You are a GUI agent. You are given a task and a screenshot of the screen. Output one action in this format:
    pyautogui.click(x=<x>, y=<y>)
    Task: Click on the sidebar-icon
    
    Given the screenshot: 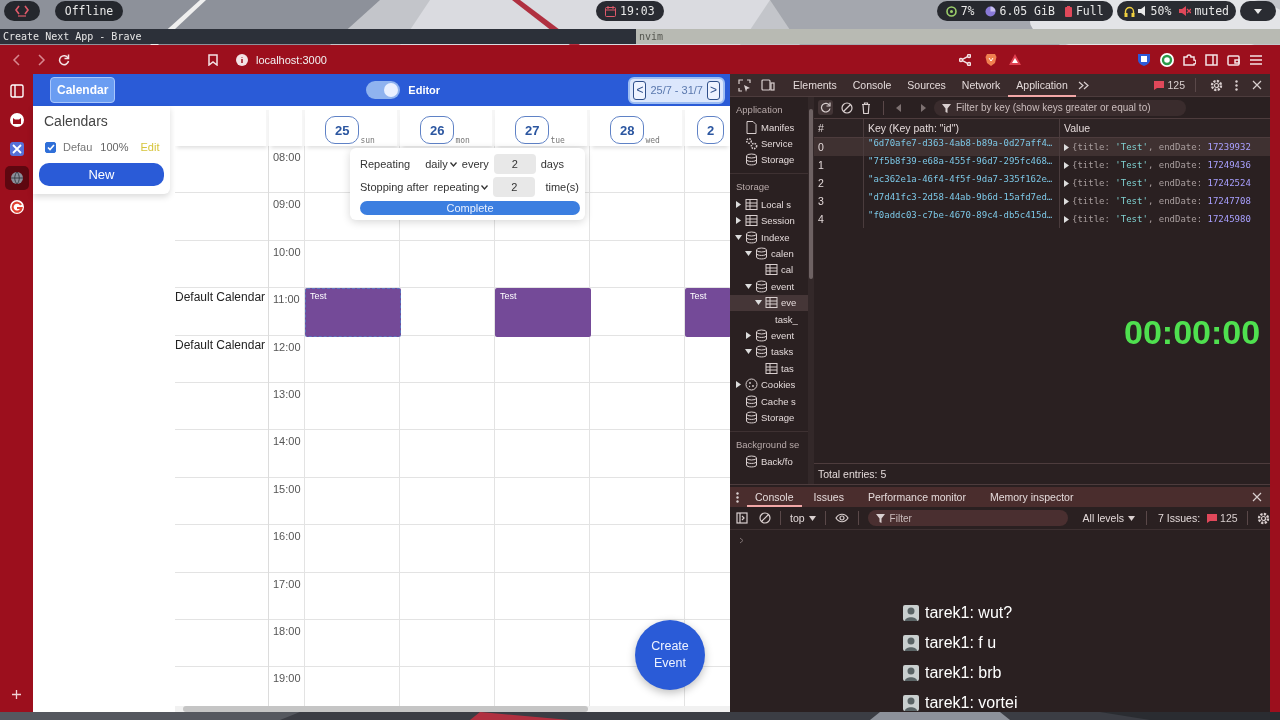 What is the action you would take?
    pyautogui.click(x=1211, y=59)
    